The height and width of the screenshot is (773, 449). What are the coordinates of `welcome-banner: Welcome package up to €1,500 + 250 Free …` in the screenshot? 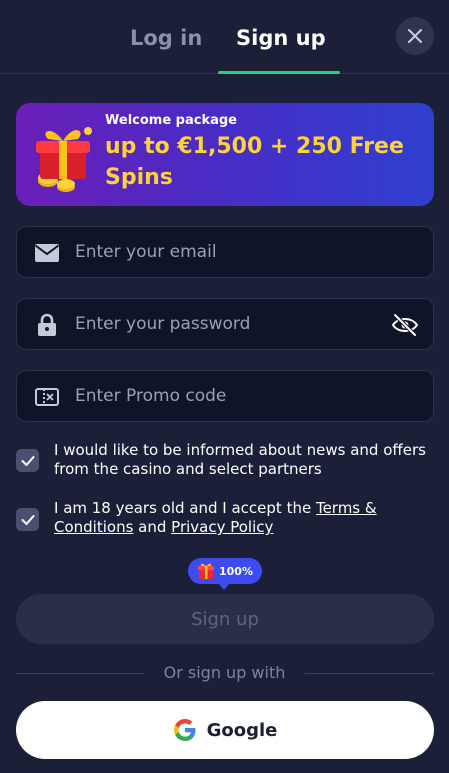 It's located at (225, 154).